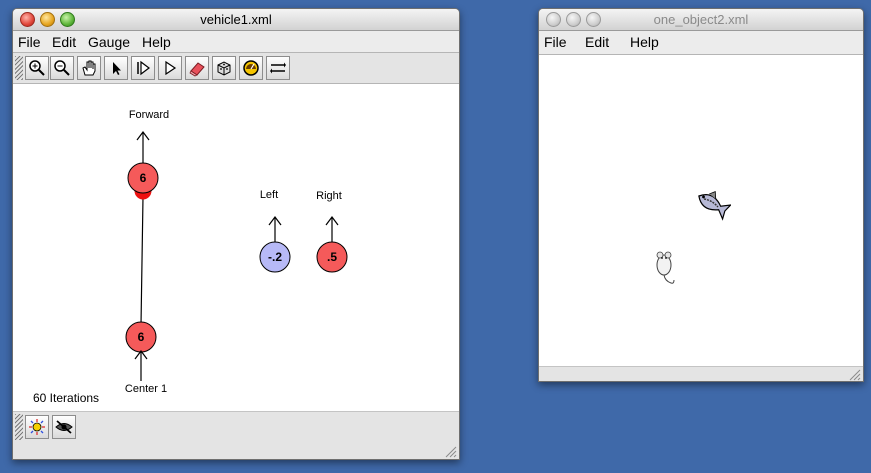  I want to click on pan-button, so click(89, 68).